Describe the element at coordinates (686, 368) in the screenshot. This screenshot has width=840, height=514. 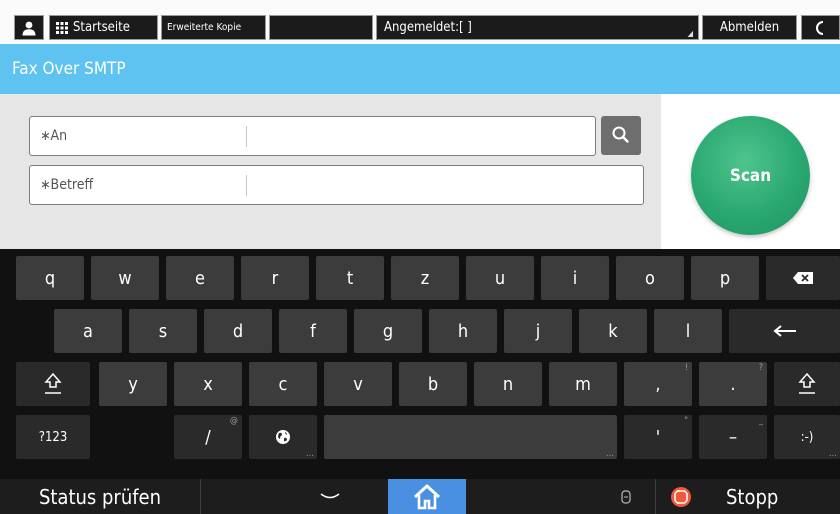
I see `key-comma-hint: !` at that location.